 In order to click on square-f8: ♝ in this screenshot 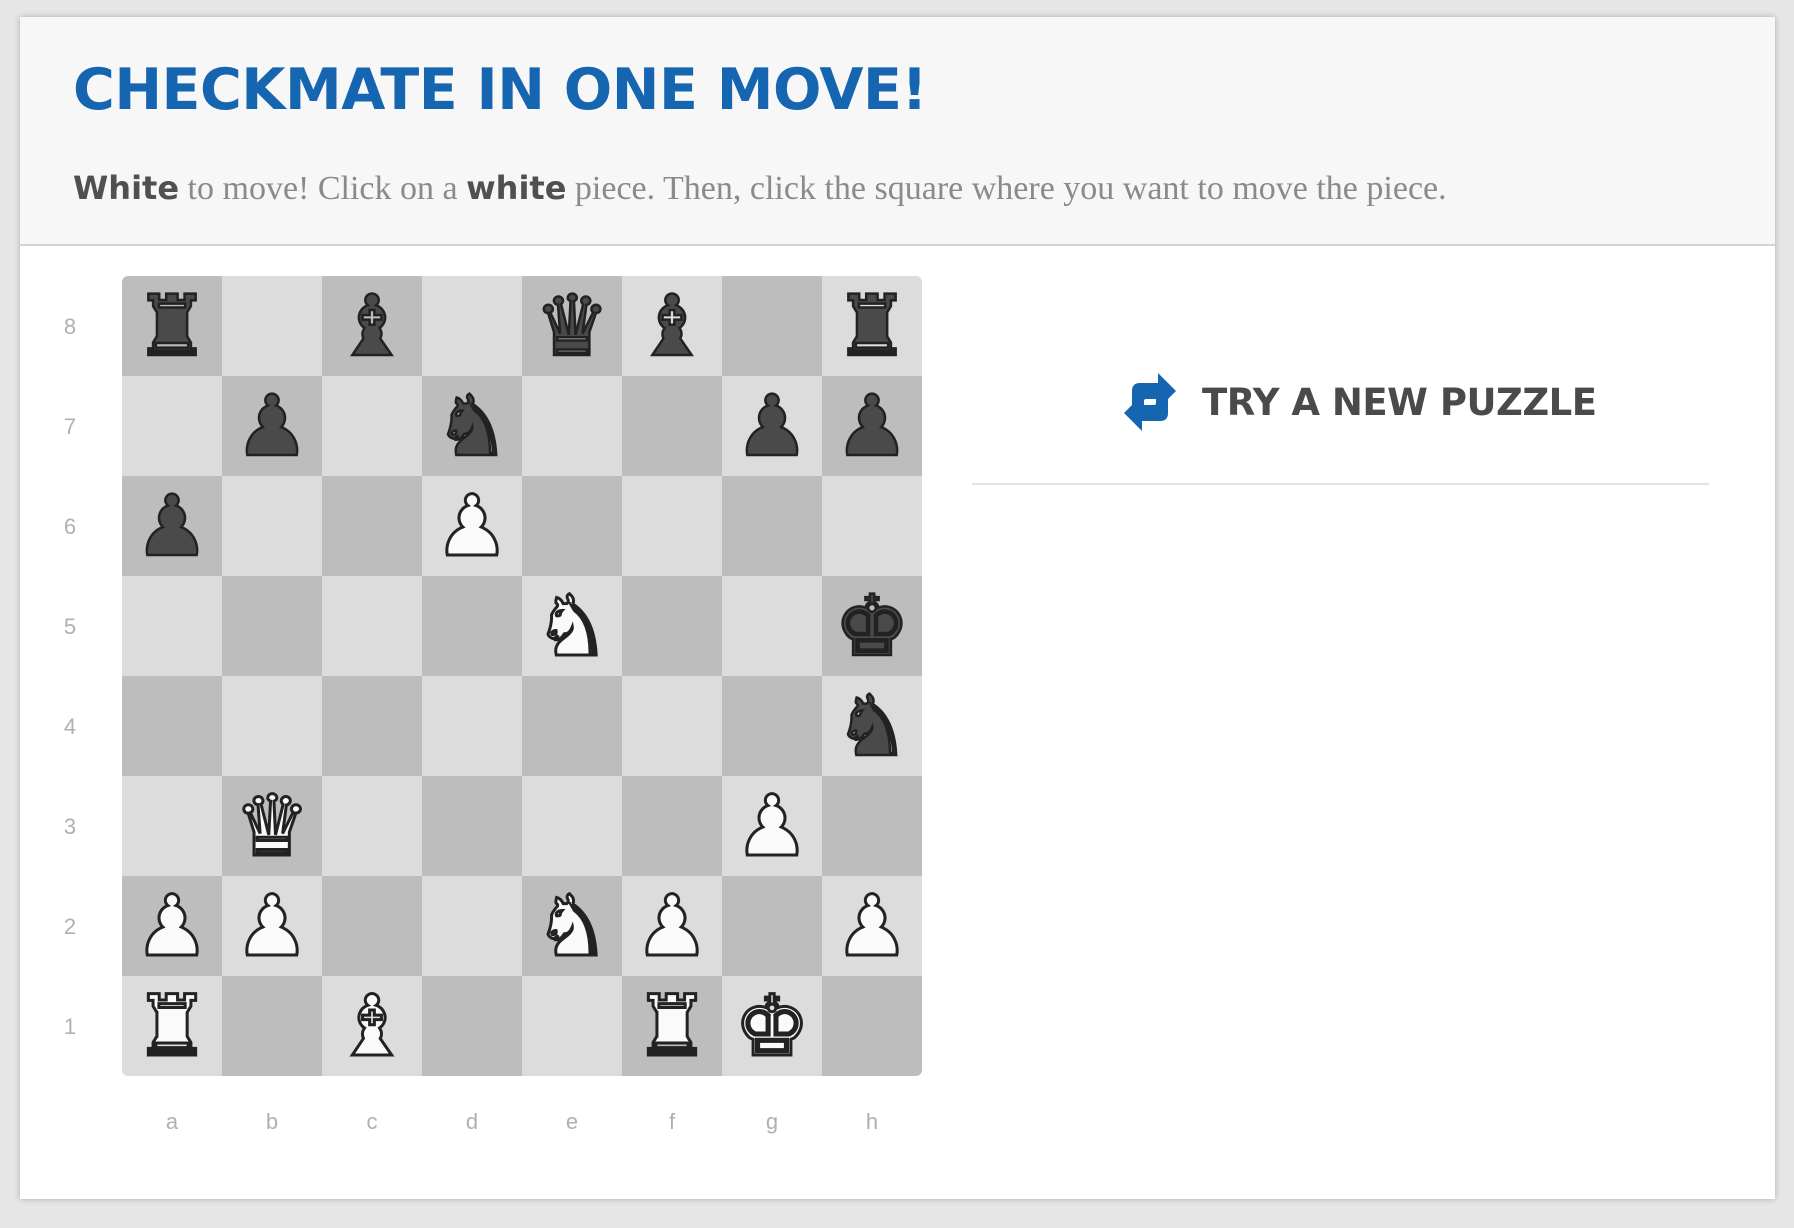, I will do `click(672, 326)`.